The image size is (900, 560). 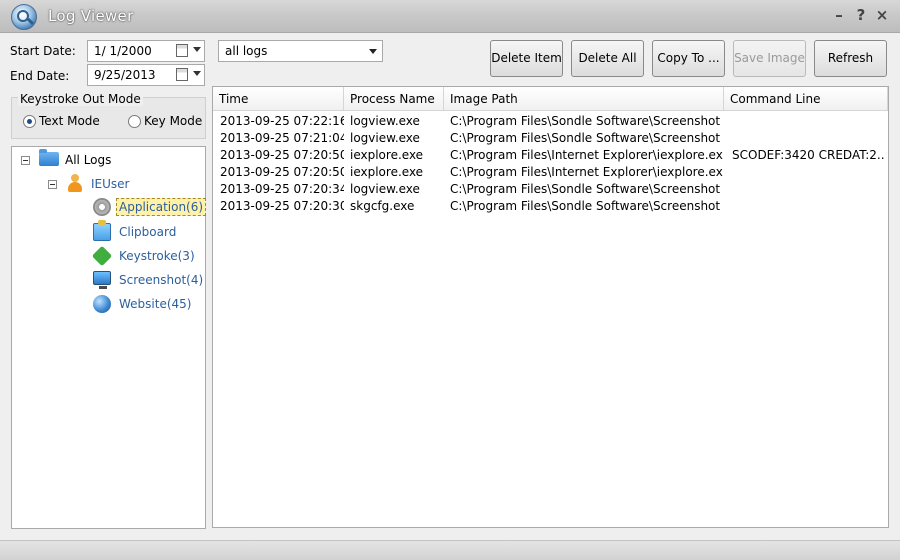 What do you see at coordinates (25, 160) in the screenshot?
I see `collapse-all-logs` at bounding box center [25, 160].